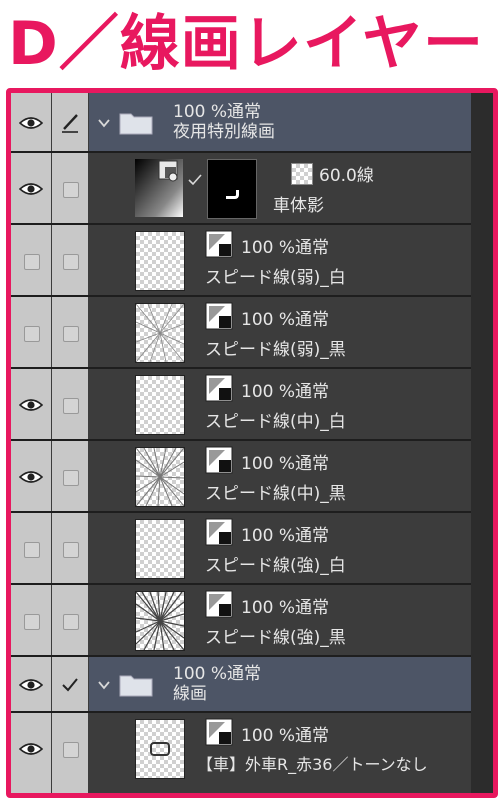 The width and height of the screenshot is (500, 798). Describe the element at coordinates (275, 494) in the screenshot. I see `layer-name: スピード線(中)_黒` at that location.